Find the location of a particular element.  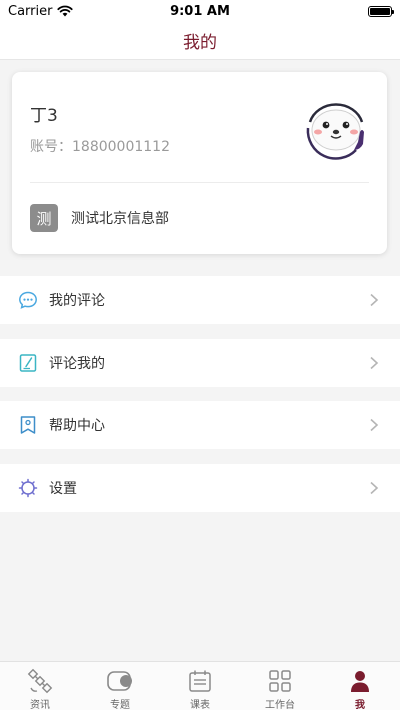

tab-bar: 资讯 专题 课表 工作台 我 is located at coordinates (200, 685).